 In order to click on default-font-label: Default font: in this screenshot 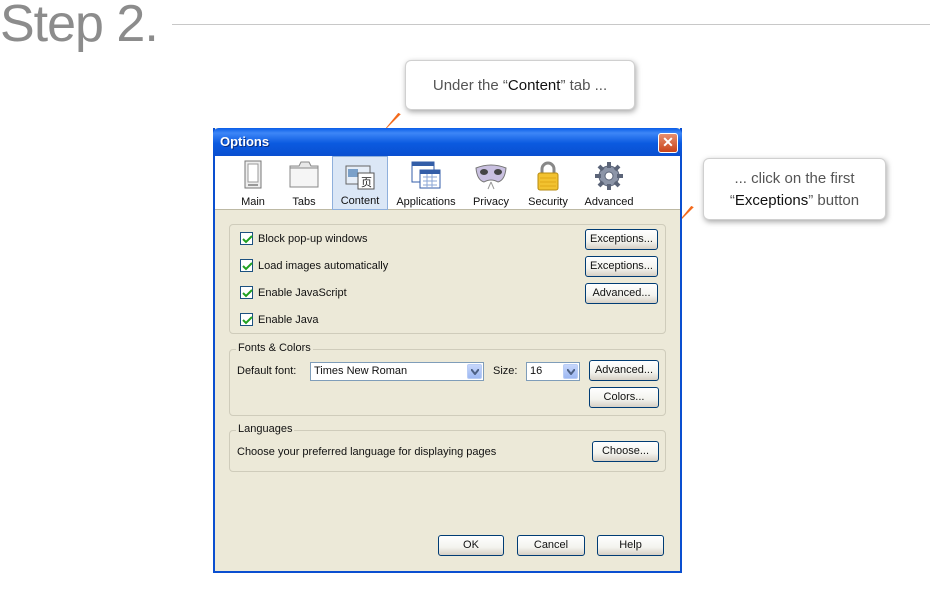, I will do `click(267, 371)`.